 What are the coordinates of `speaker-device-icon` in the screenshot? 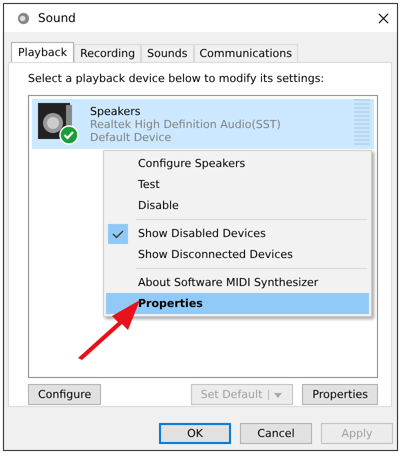 It's located at (58, 123).